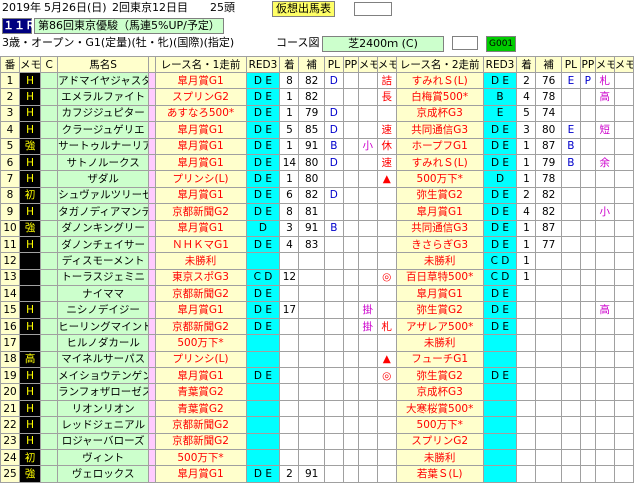  I want to click on horse-name: ディスモーメント, so click(103, 261).